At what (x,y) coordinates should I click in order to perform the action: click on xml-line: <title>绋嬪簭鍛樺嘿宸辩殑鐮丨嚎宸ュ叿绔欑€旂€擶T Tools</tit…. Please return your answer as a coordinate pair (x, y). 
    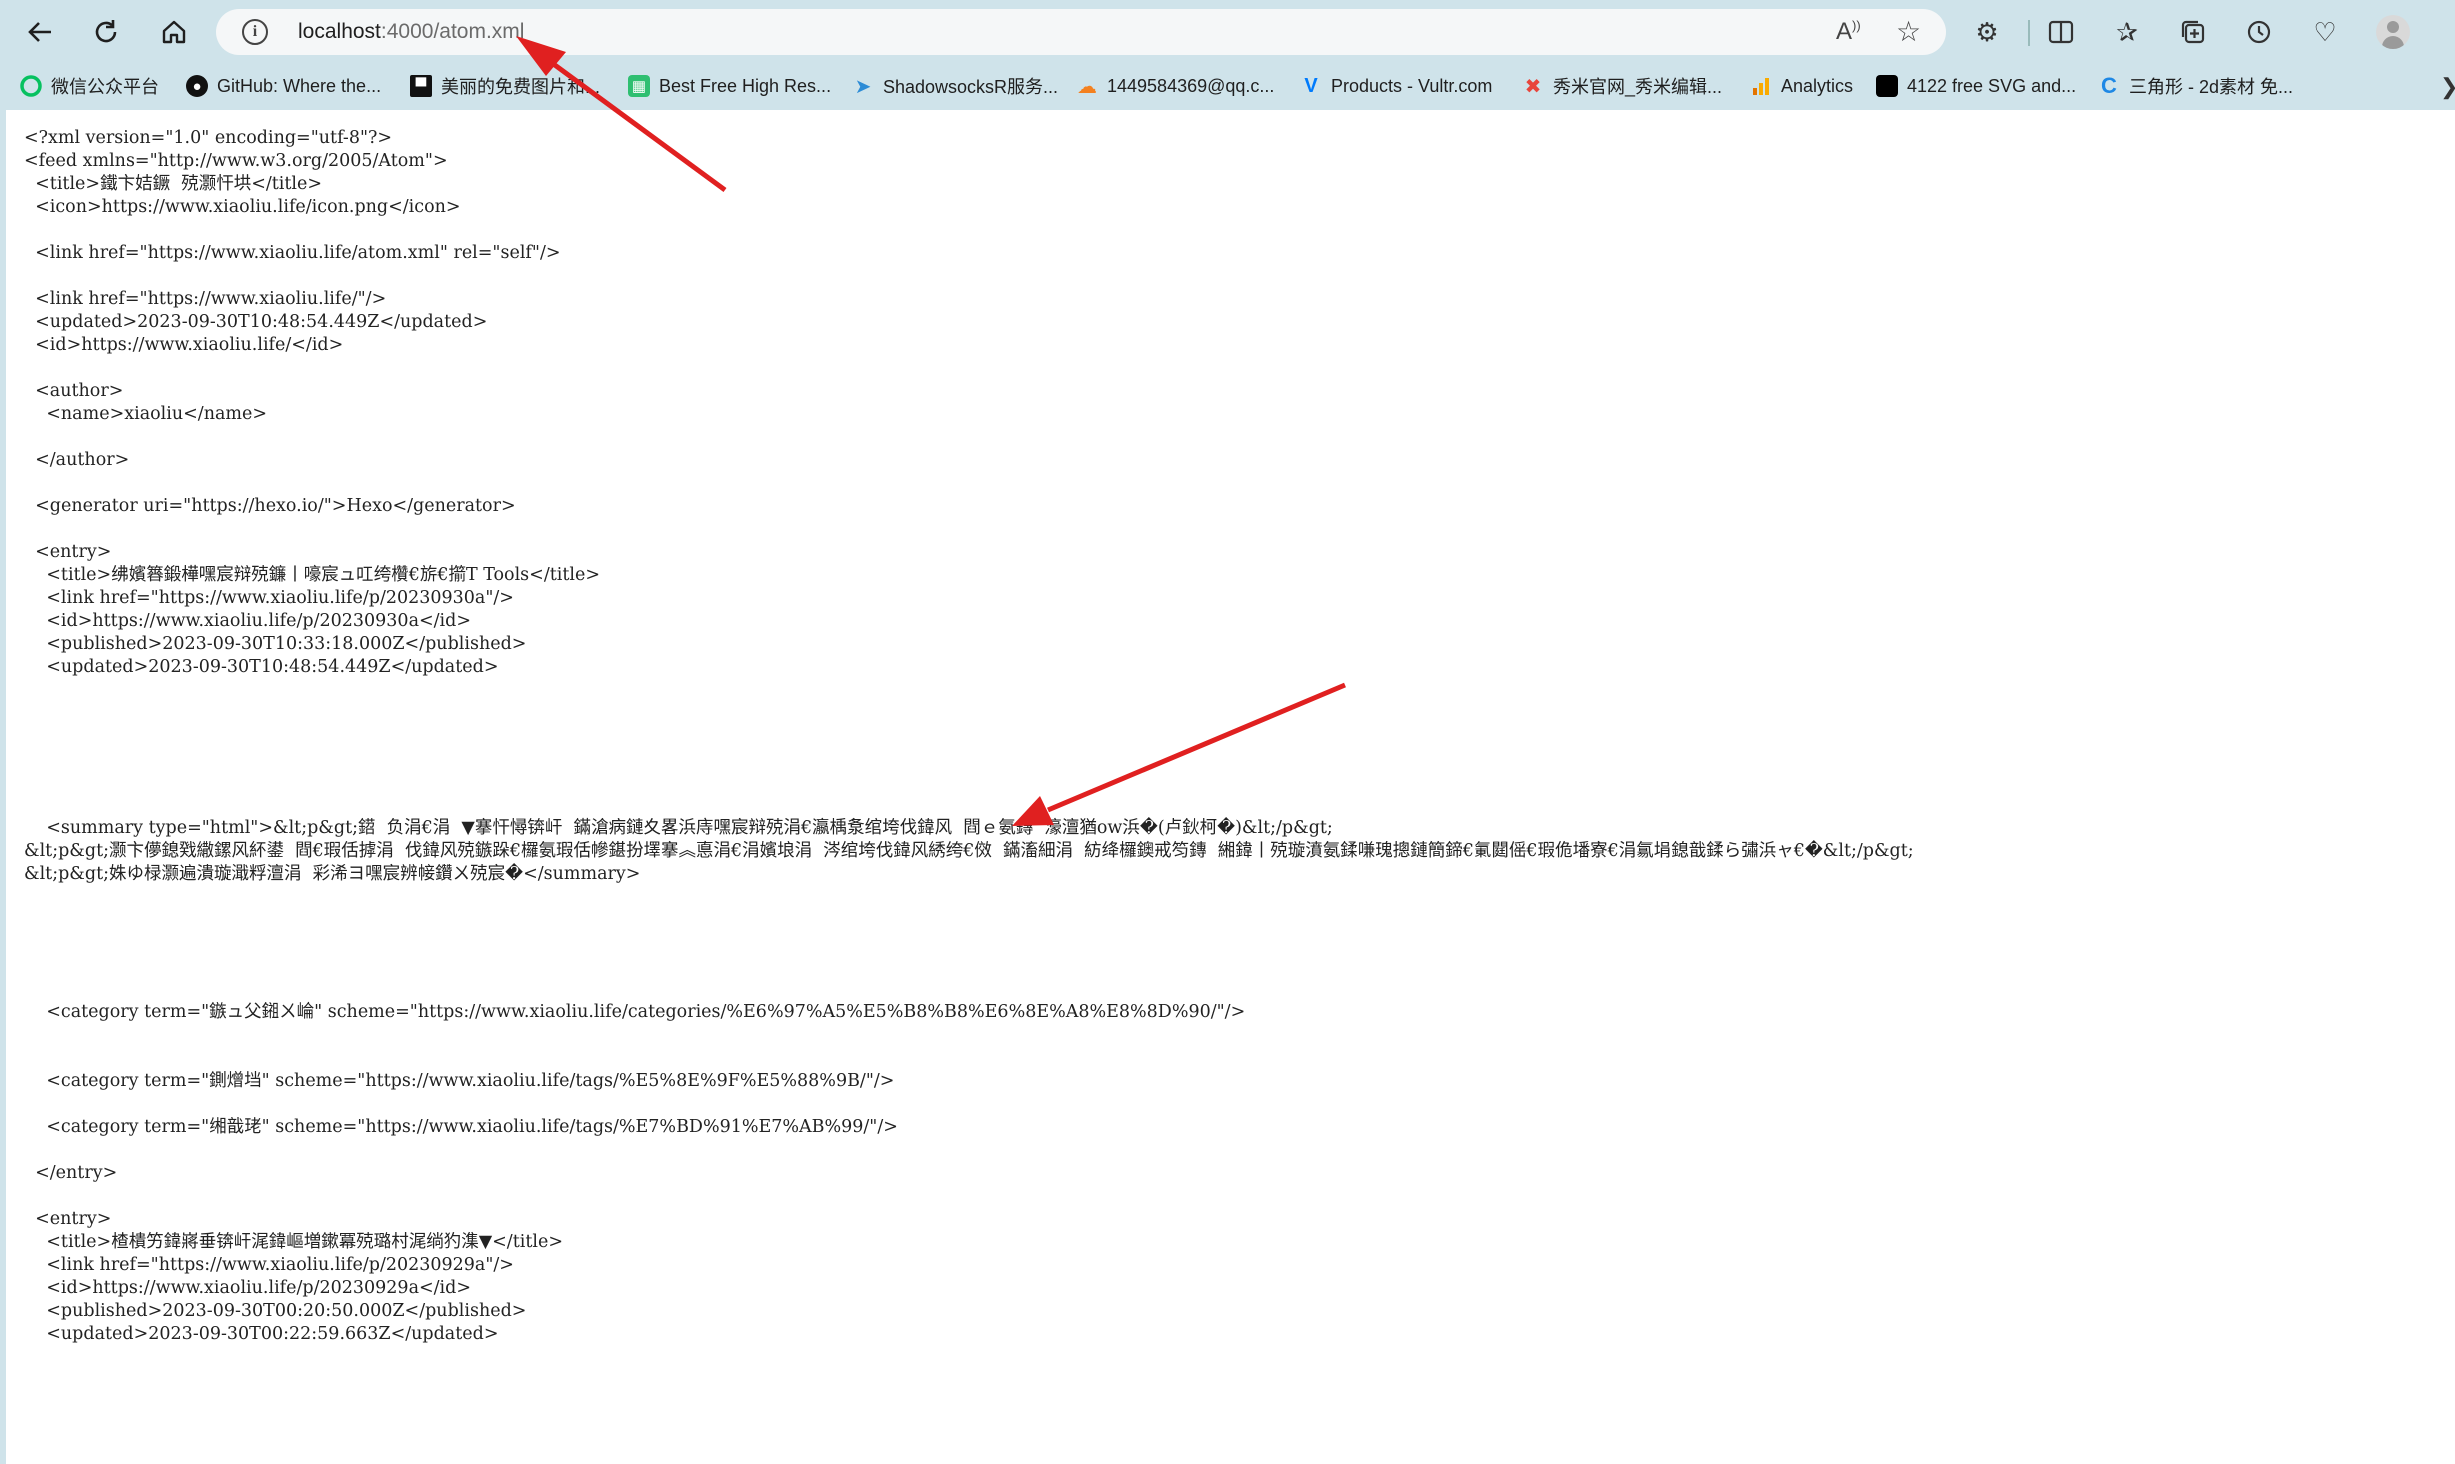
    Looking at the image, I should click on (312, 575).